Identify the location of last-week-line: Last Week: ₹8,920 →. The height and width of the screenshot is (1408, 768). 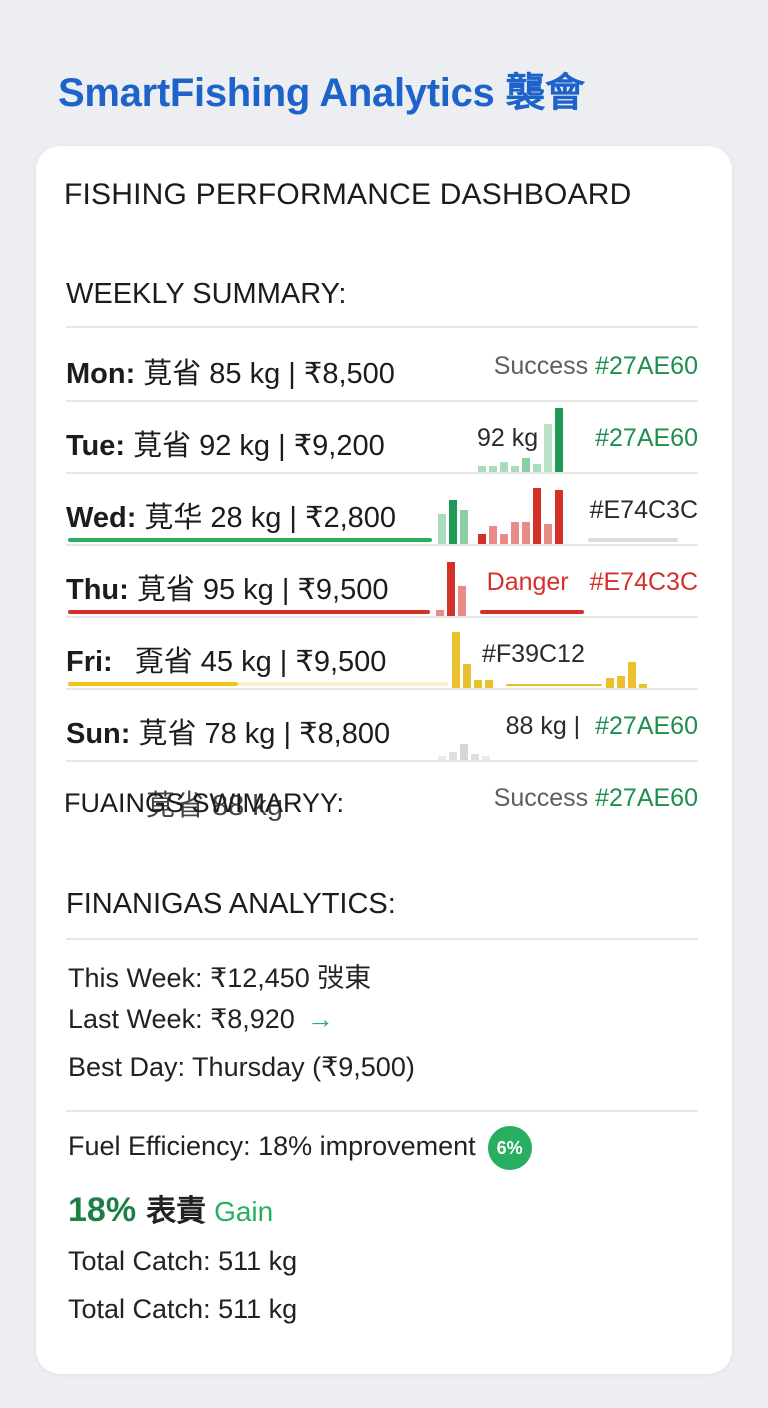
(201, 1019).